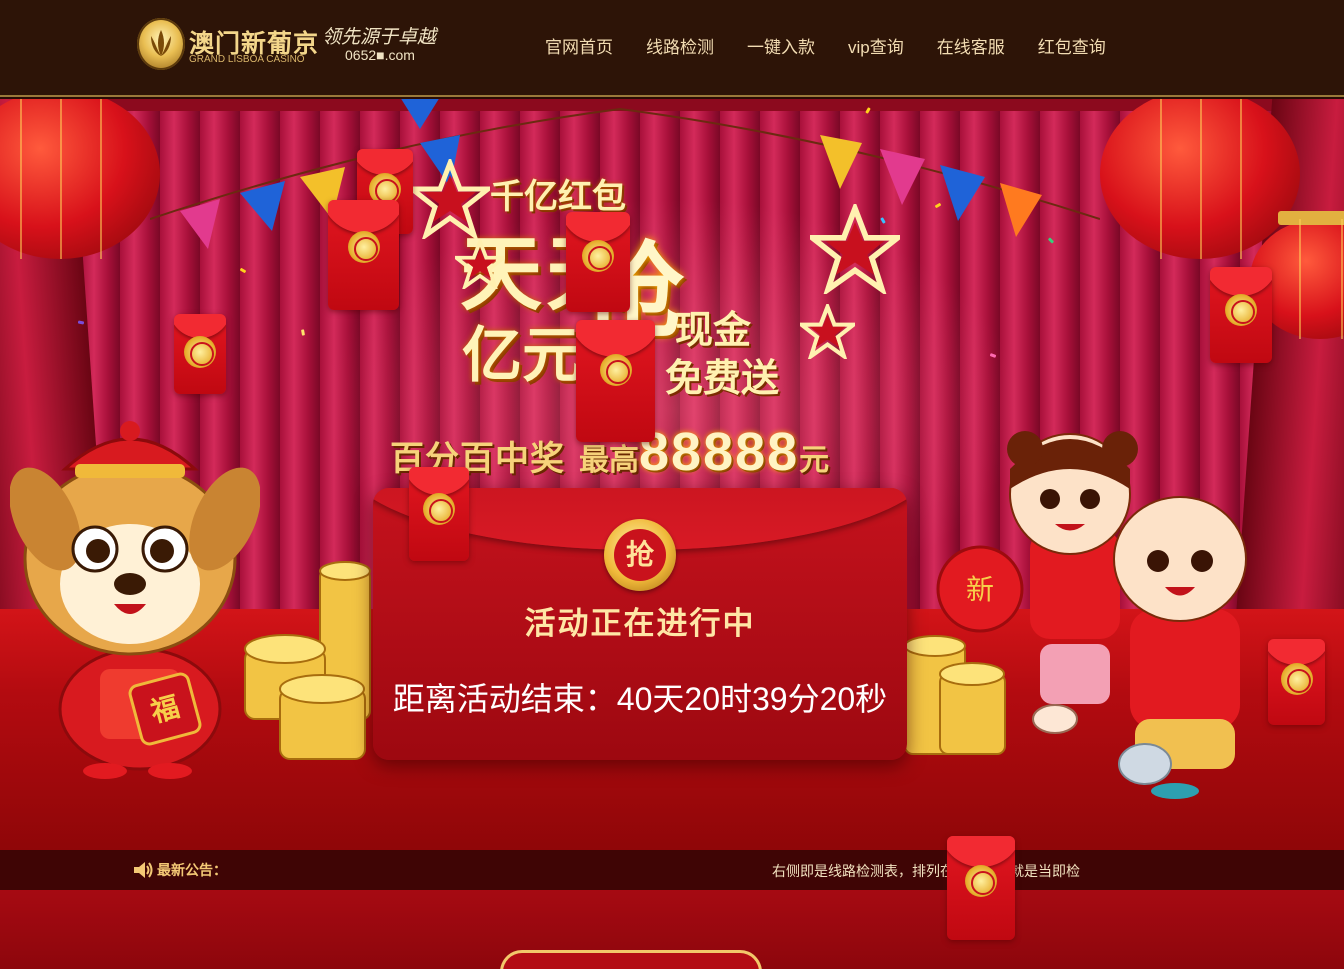  What do you see at coordinates (80, 179) in the screenshot?
I see `lantern-icon` at bounding box center [80, 179].